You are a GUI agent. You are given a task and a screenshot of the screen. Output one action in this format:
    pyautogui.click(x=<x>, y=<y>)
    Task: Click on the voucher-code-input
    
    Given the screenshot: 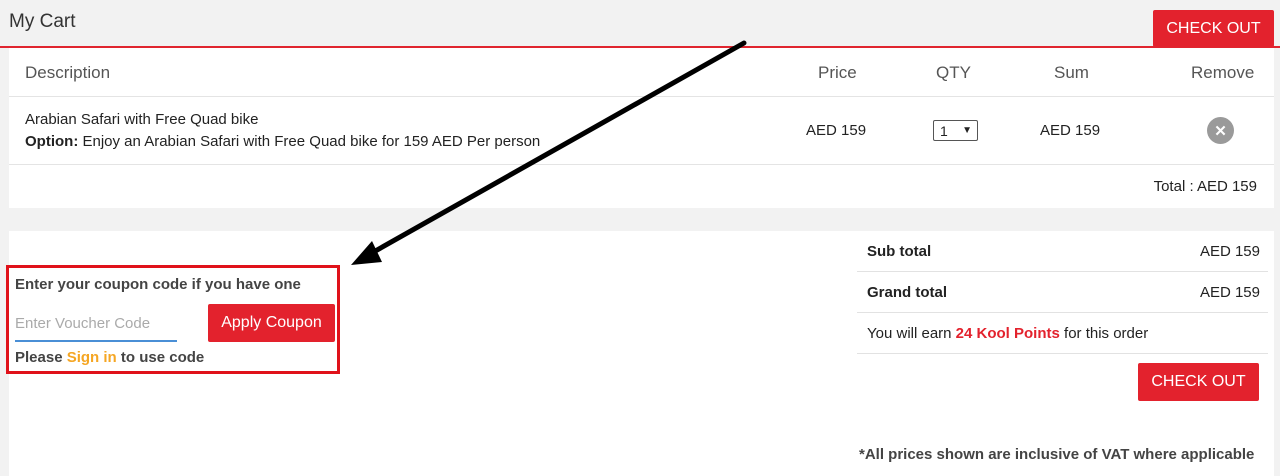 What is the action you would take?
    pyautogui.click(x=96, y=324)
    